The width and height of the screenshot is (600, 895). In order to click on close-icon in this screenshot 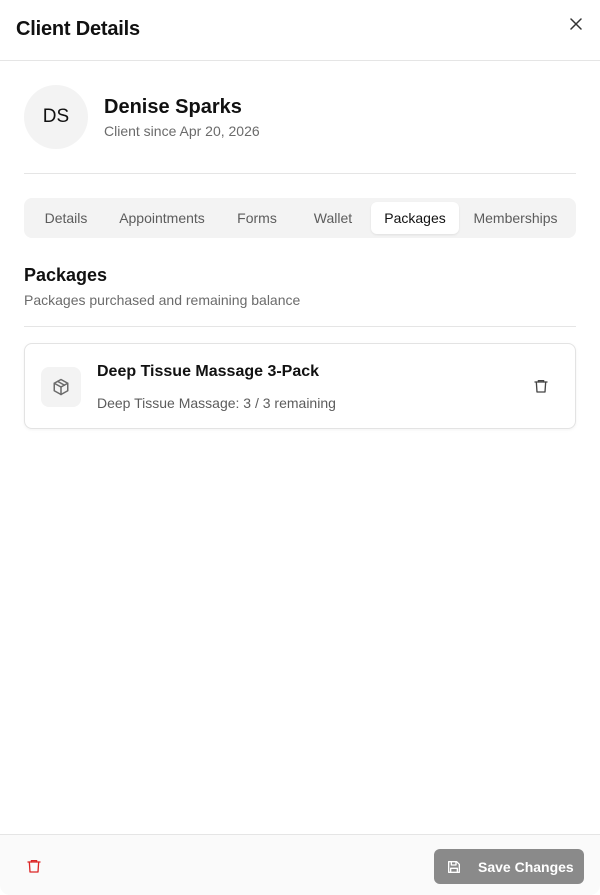, I will do `click(576, 24)`.